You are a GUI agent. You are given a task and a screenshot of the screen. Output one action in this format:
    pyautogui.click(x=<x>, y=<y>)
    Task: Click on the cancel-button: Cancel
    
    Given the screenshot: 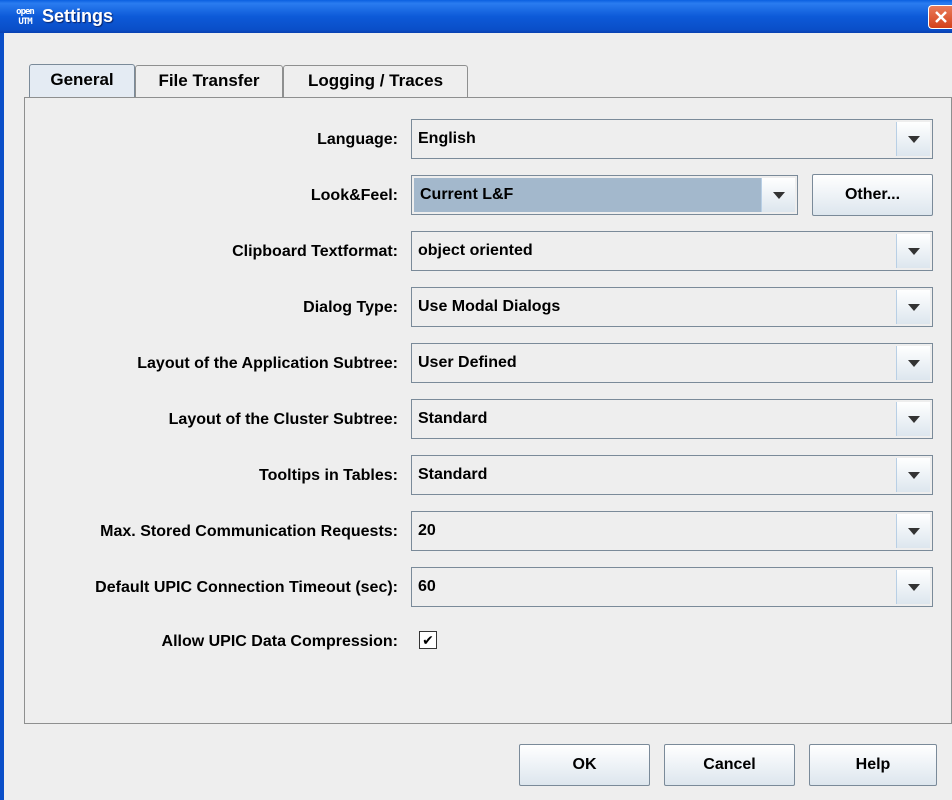 What is the action you would take?
    pyautogui.click(x=729, y=765)
    